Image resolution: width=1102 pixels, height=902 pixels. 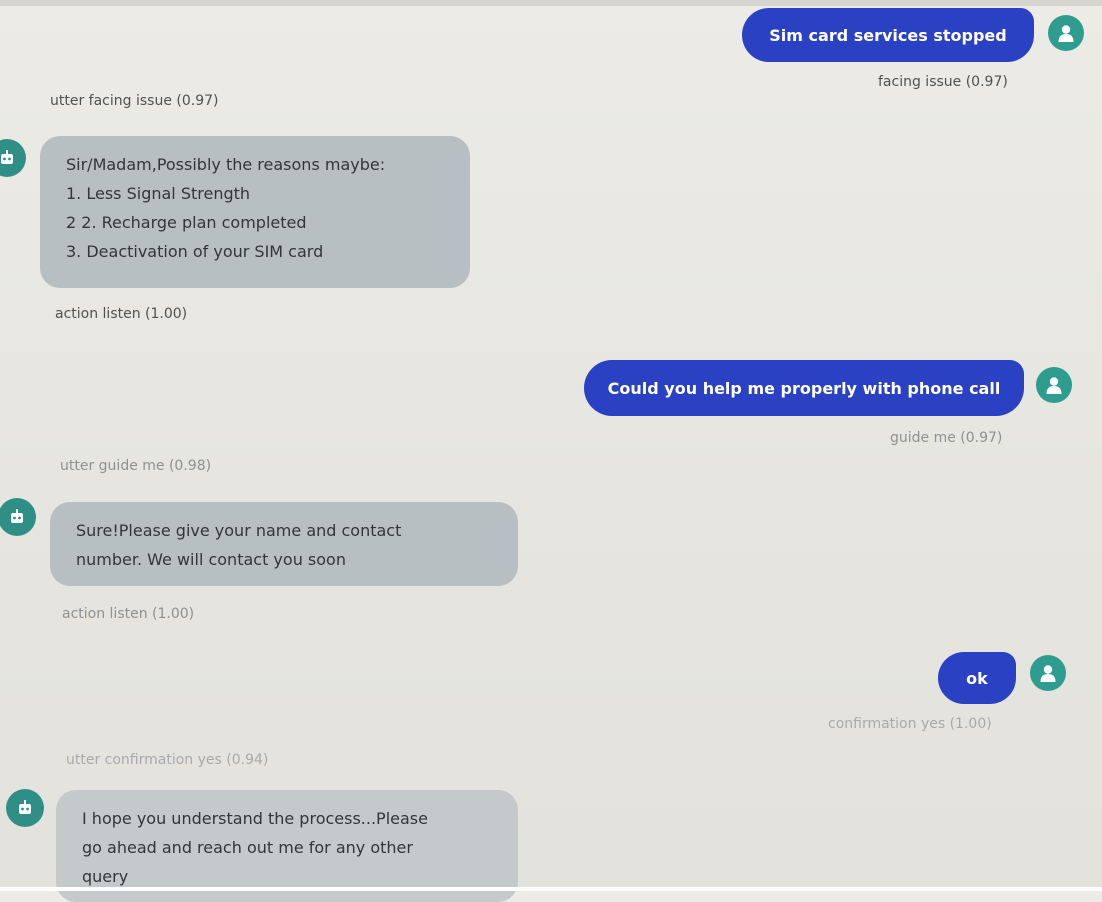 I want to click on message-line: Sure!Please give your name and contact, so click(x=239, y=530).